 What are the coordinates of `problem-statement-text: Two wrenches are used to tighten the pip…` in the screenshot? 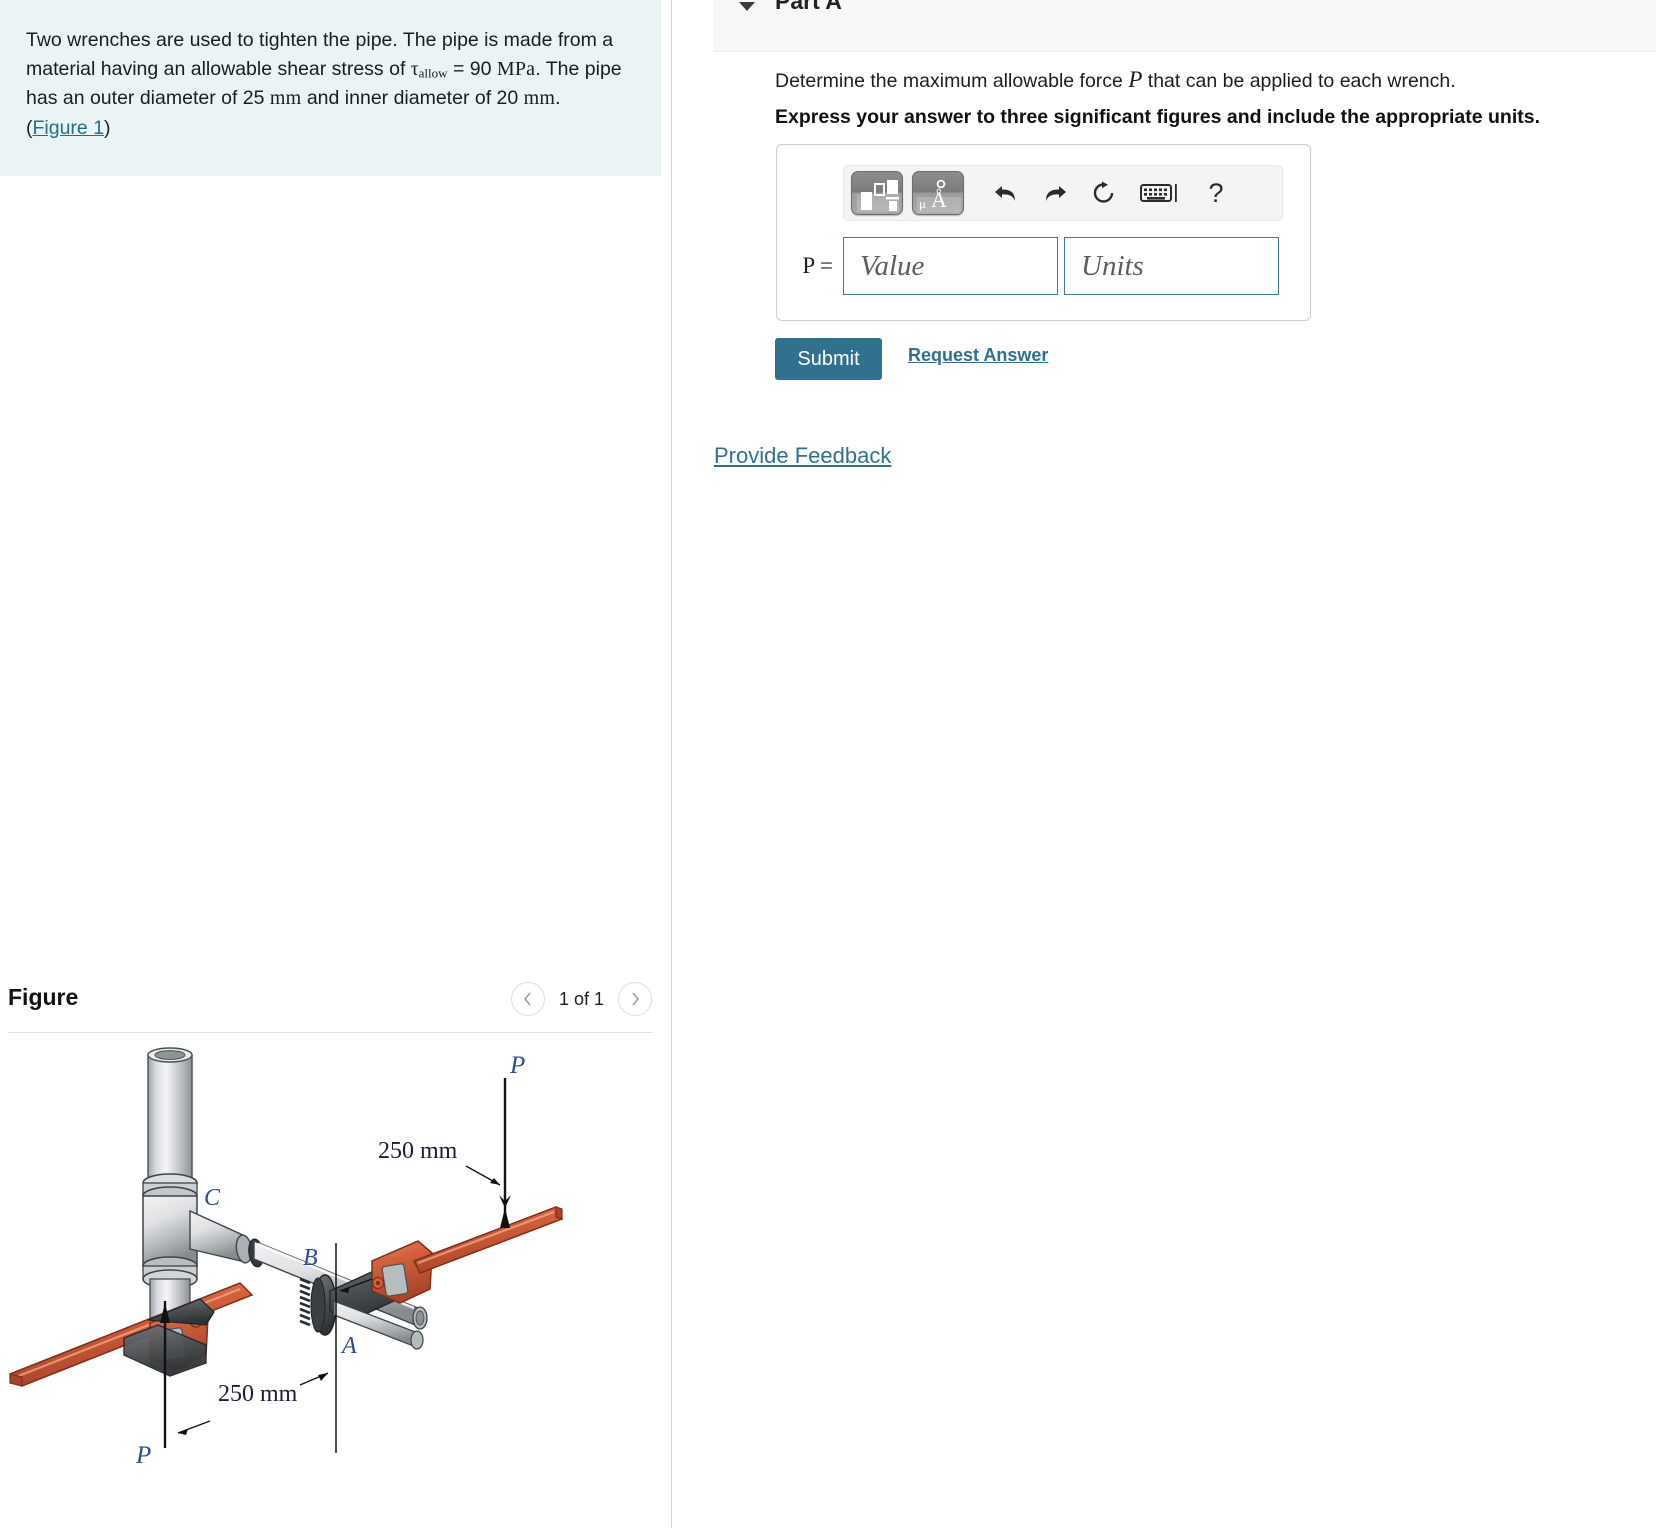 It's located at (328, 84).